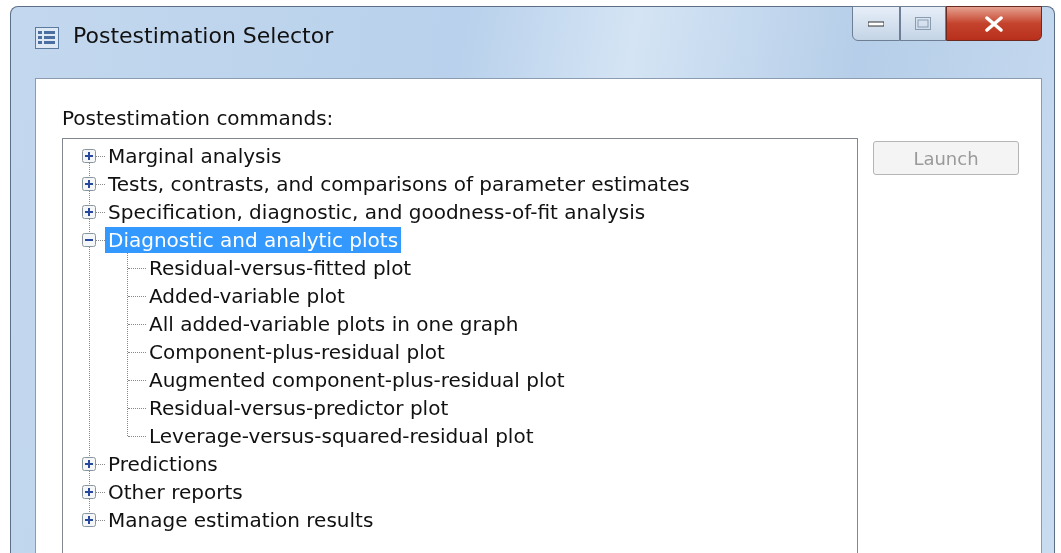  Describe the element at coordinates (334, 324) in the screenshot. I see `tree-item: All added-variable plots in one graph` at that location.